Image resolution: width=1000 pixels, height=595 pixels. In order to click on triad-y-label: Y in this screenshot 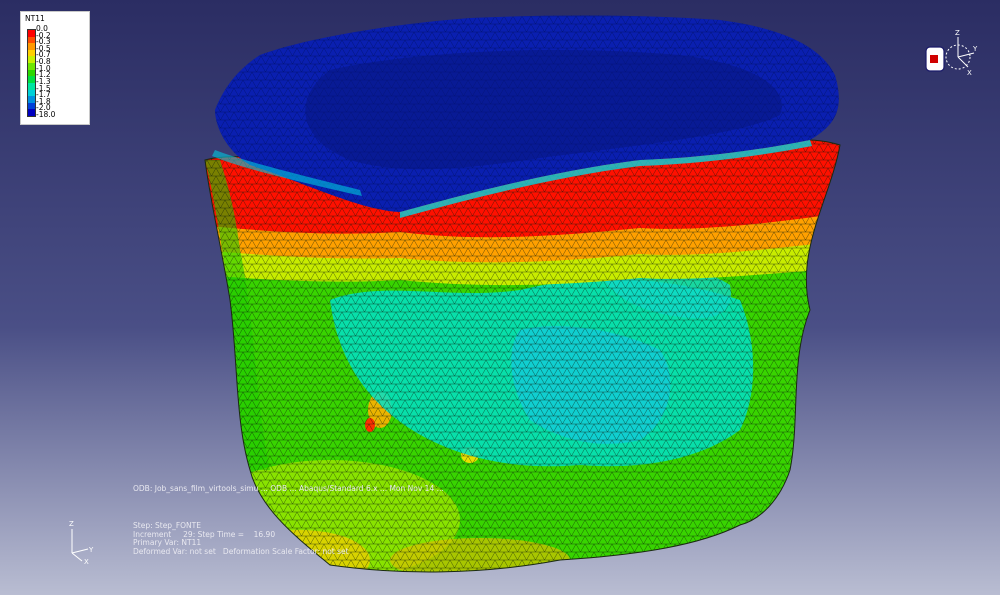, I will do `click(91, 550)`.